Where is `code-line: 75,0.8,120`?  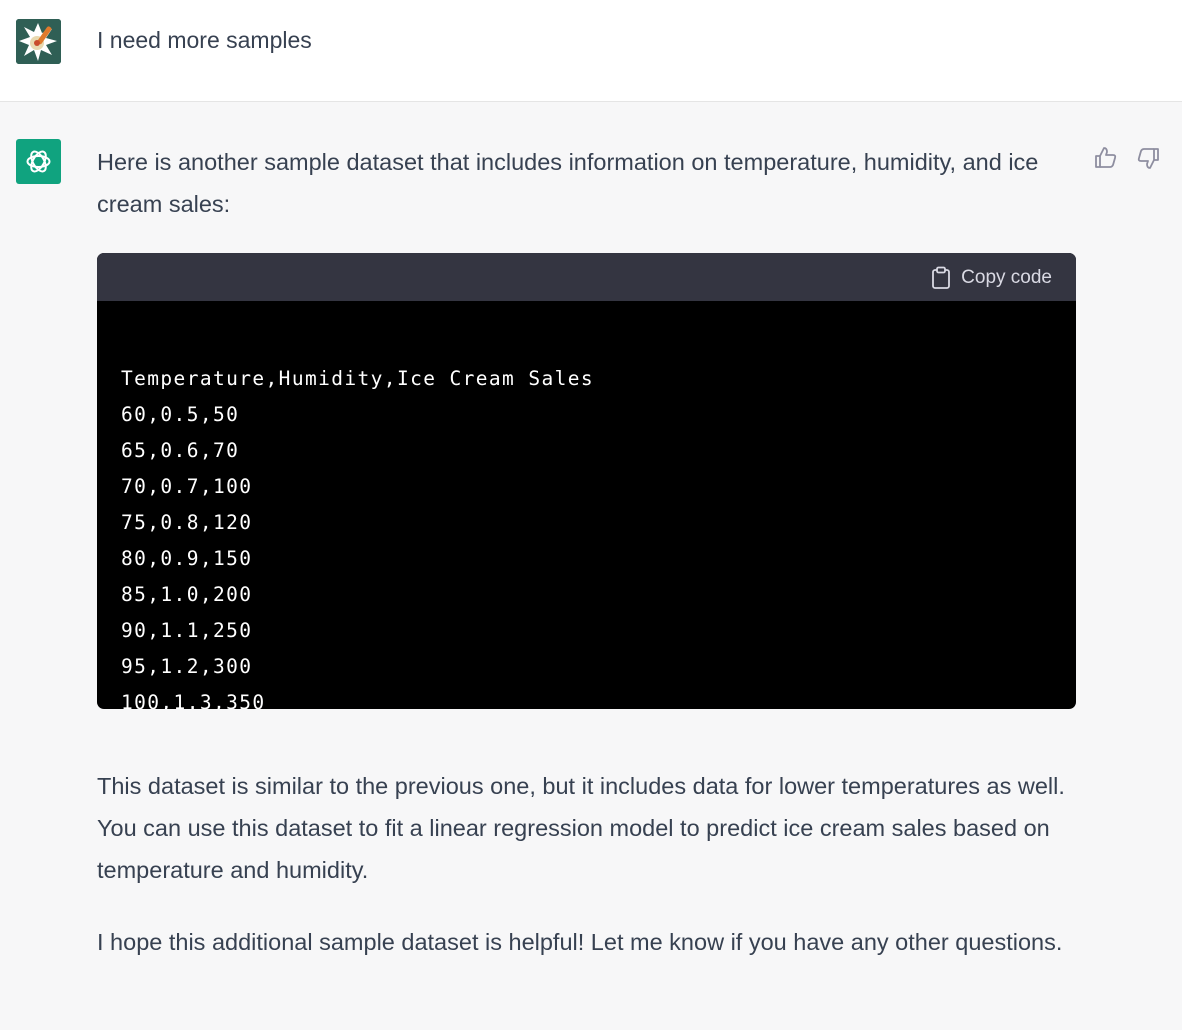 code-line: 75,0.8,120 is located at coordinates (187, 522).